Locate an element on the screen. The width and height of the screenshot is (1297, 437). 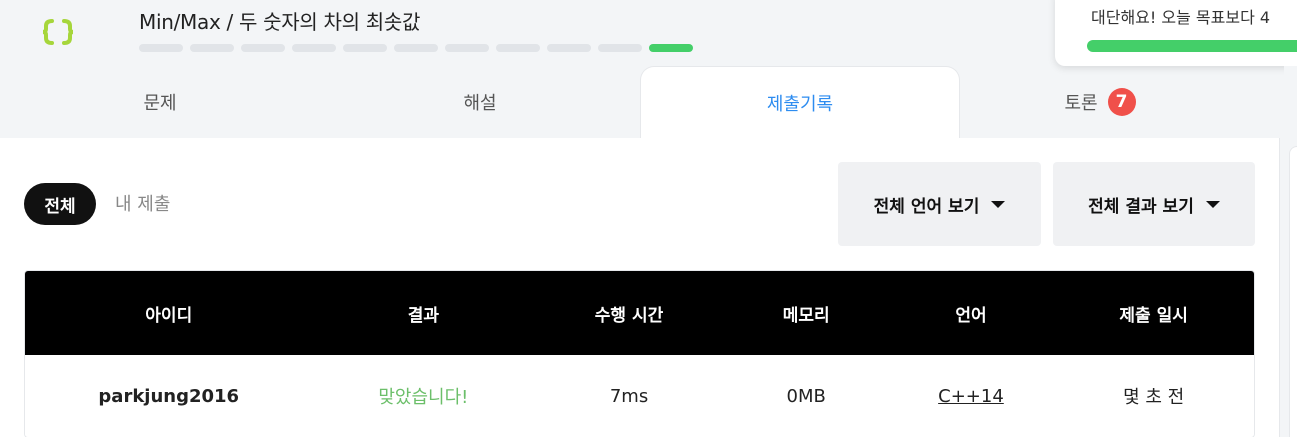
dropdown-label: 전체 언어 보기 is located at coordinates (926, 206).